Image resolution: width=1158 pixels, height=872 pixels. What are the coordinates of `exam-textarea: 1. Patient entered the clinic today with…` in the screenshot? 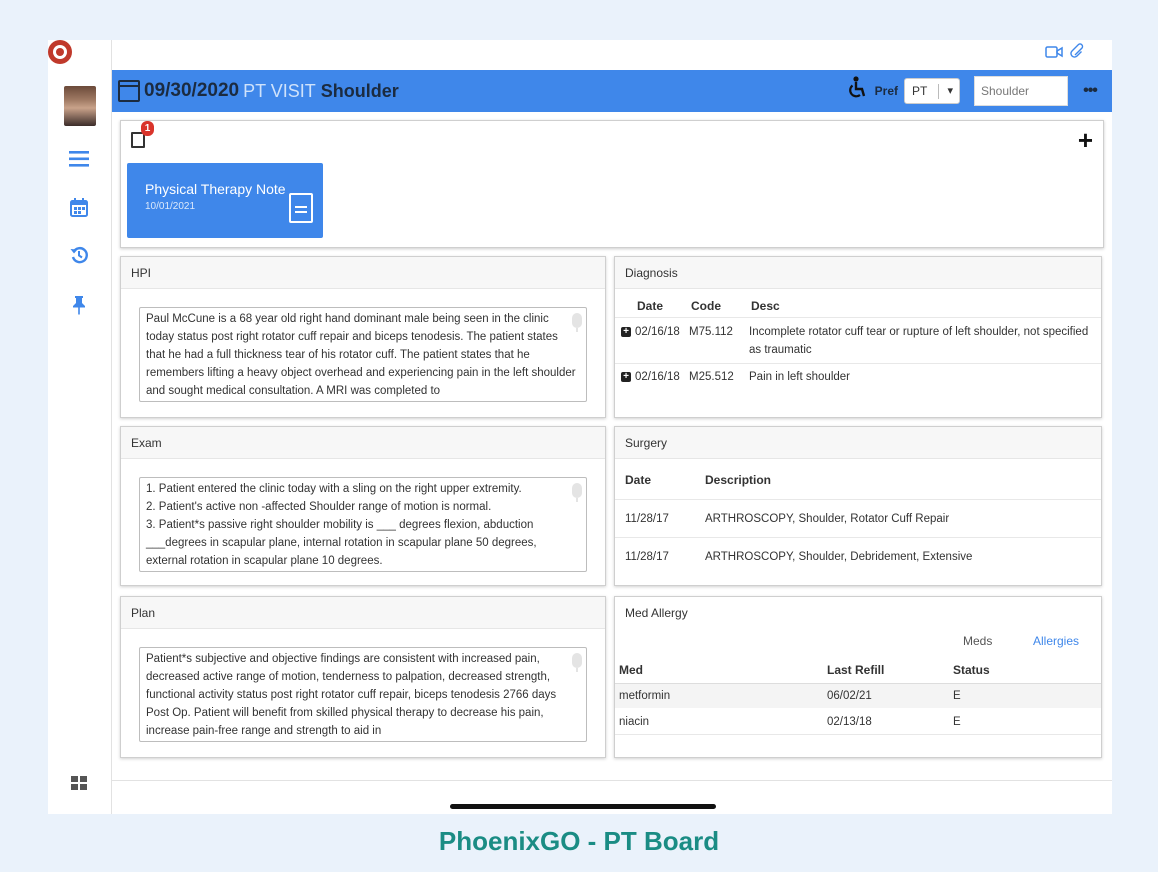 It's located at (363, 524).